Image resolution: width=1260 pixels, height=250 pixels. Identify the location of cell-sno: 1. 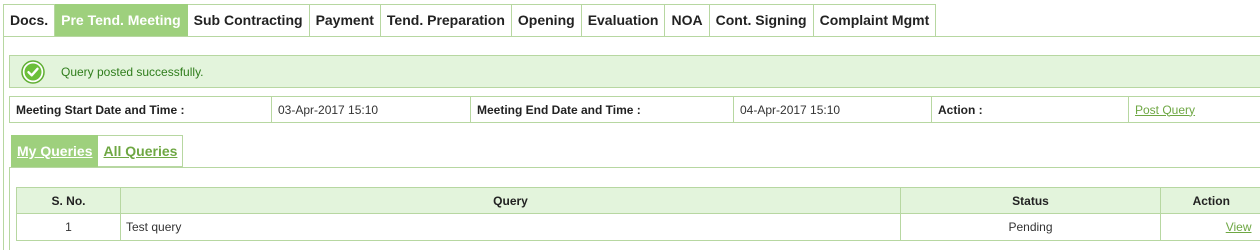
(68, 227).